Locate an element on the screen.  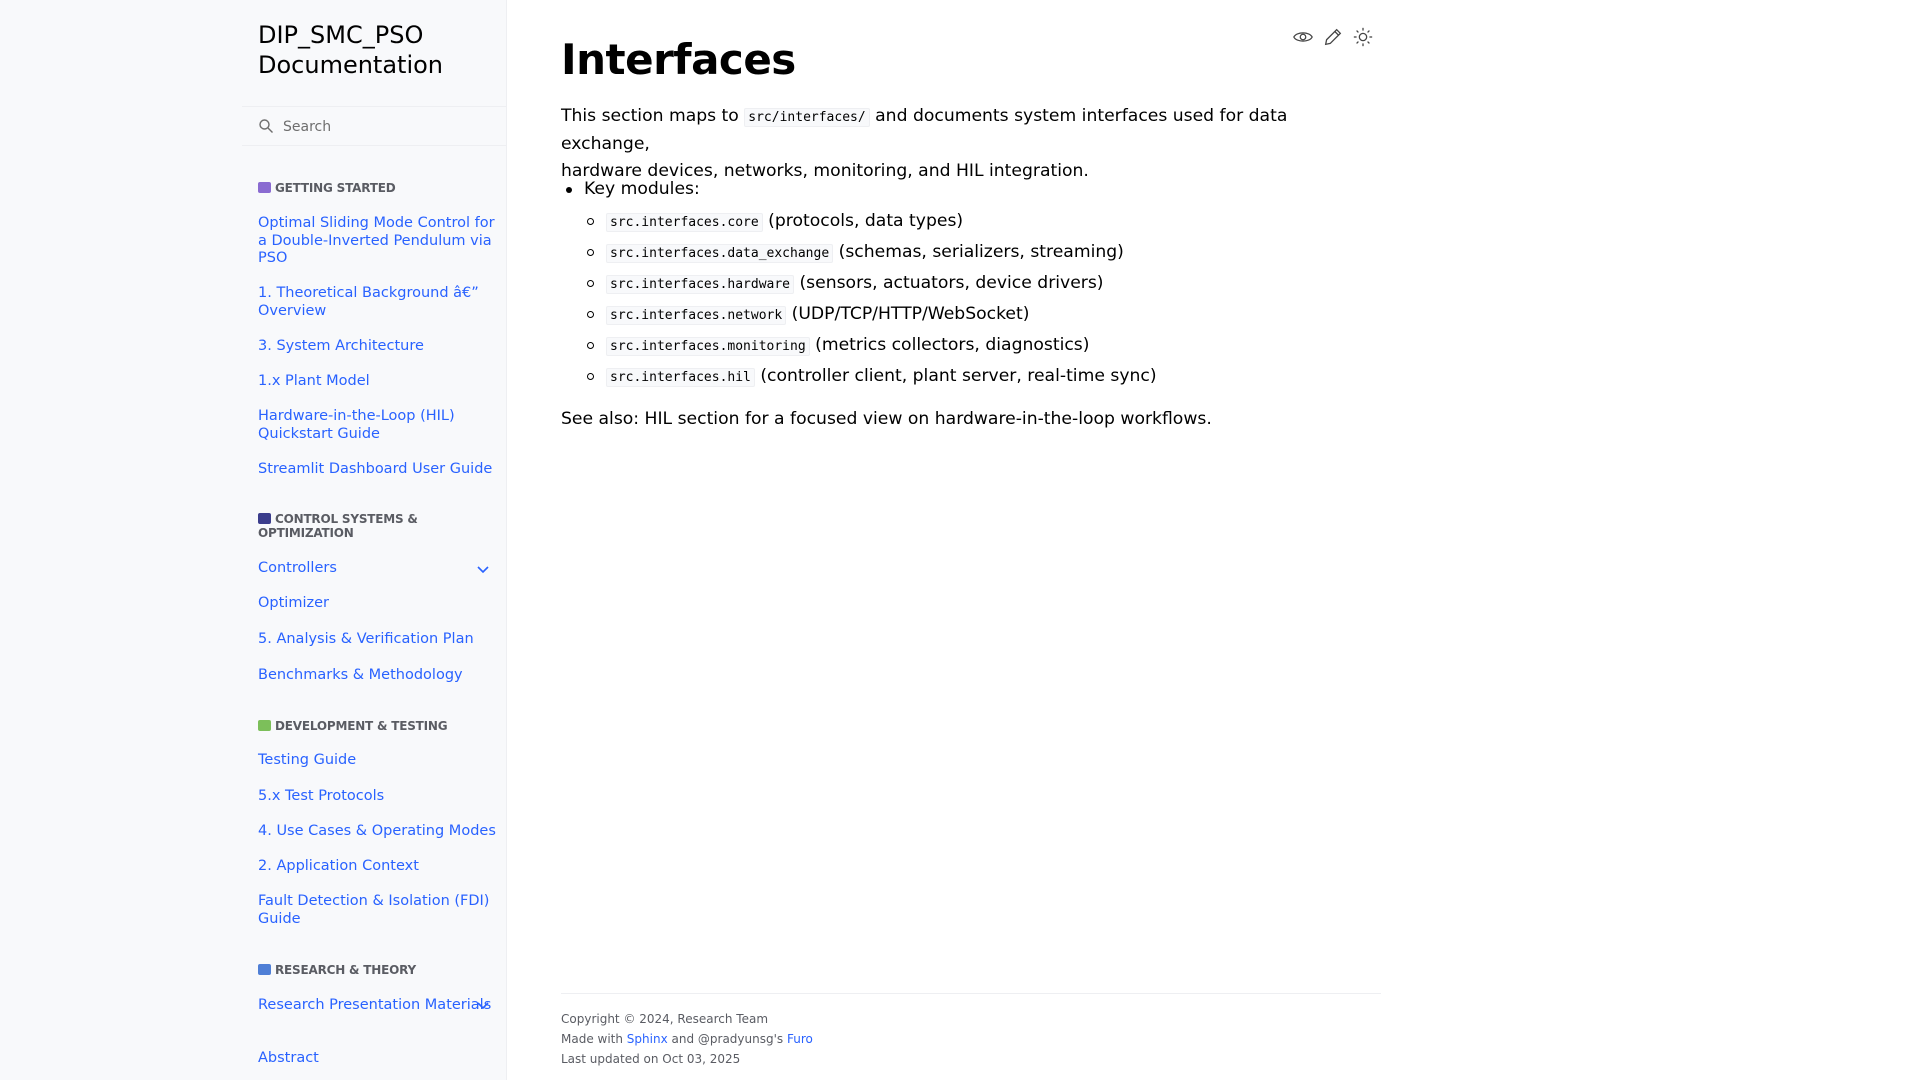
theme-toggle-icon is located at coordinates (1363, 37).